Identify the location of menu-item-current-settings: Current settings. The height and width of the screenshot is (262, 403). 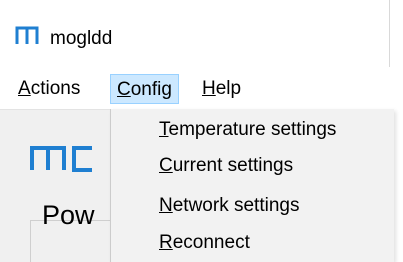
(226, 166).